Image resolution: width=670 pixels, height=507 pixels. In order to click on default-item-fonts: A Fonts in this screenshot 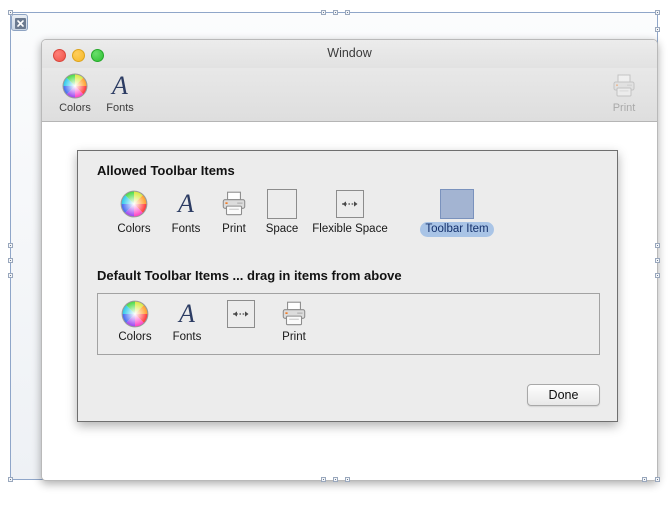, I will do `click(187, 321)`.